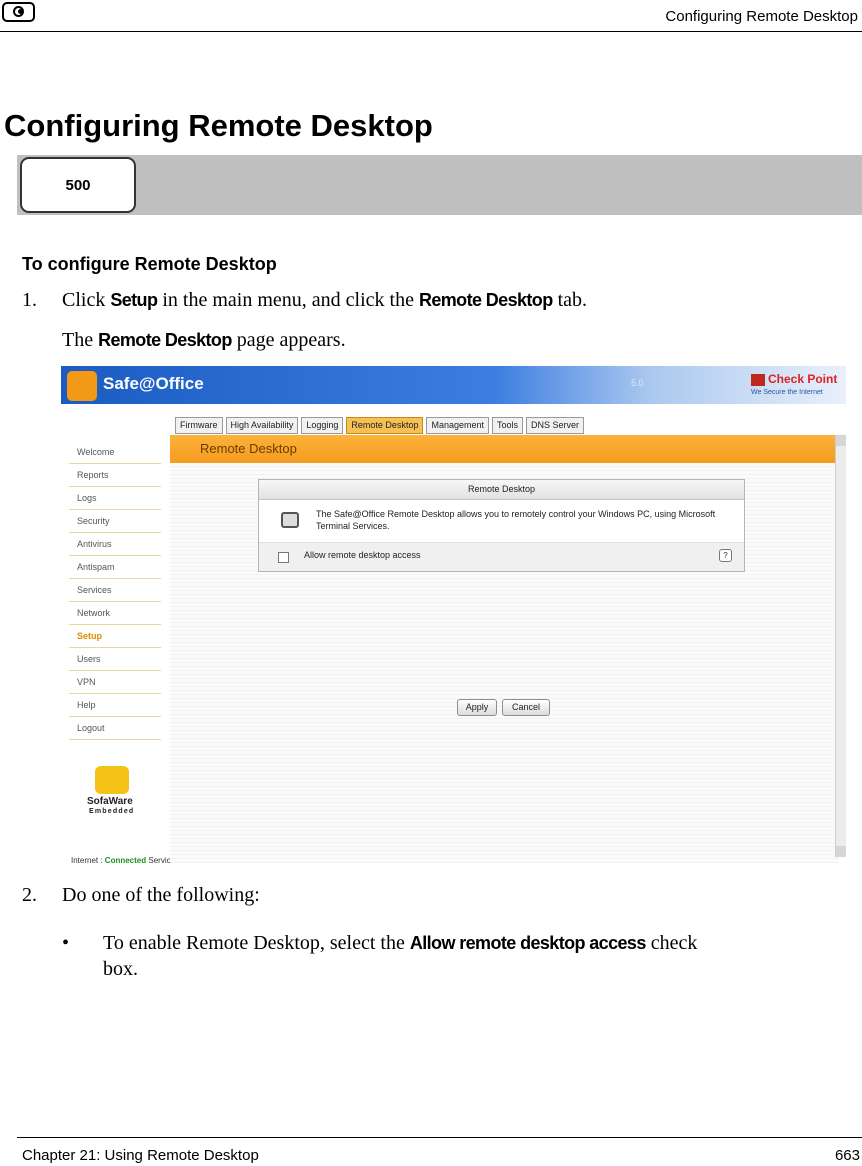 The width and height of the screenshot is (862, 1166). I want to click on sidebar-item-logout: Logout, so click(115, 728).